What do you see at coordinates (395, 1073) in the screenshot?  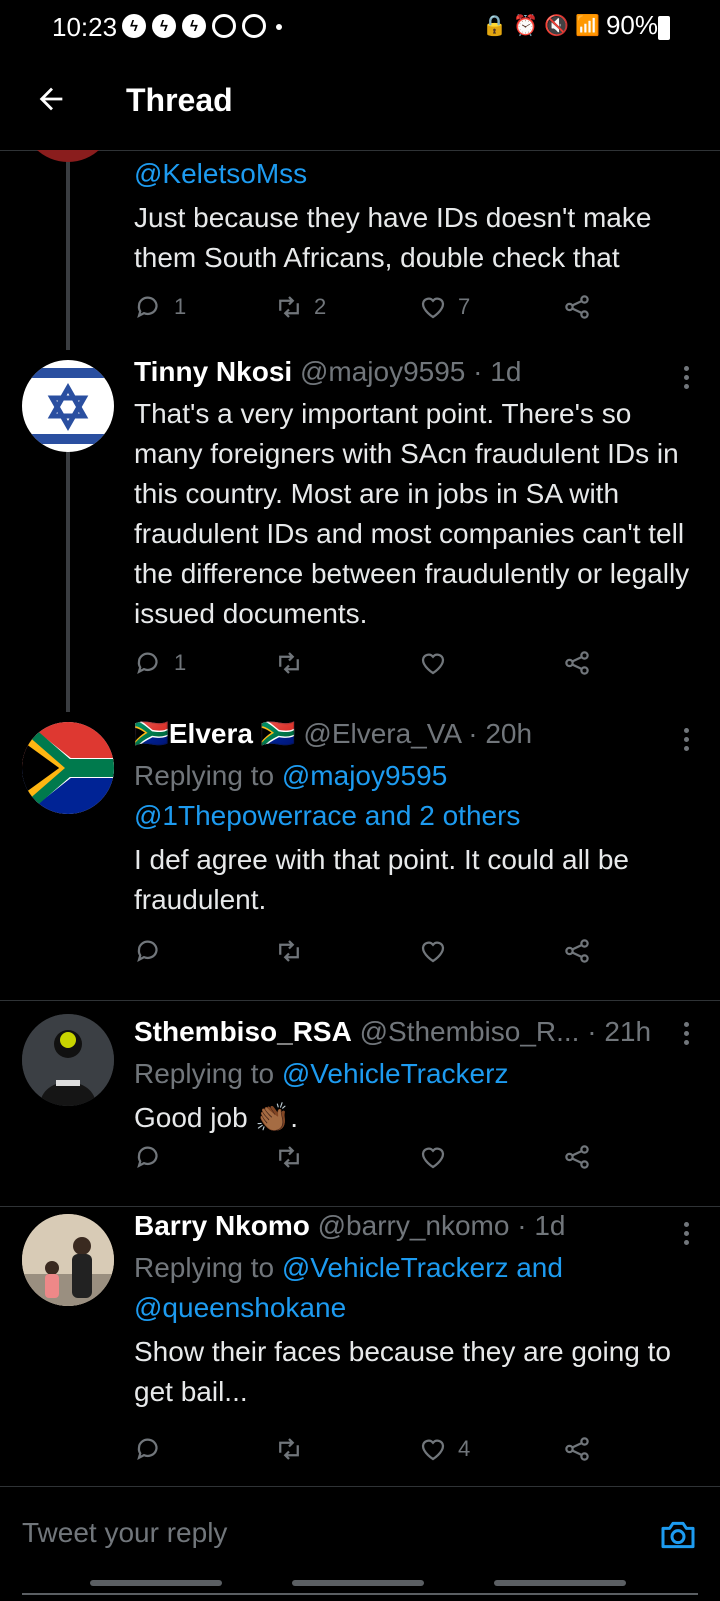 I see `reply-to-link: @VehicleTrackerz` at bounding box center [395, 1073].